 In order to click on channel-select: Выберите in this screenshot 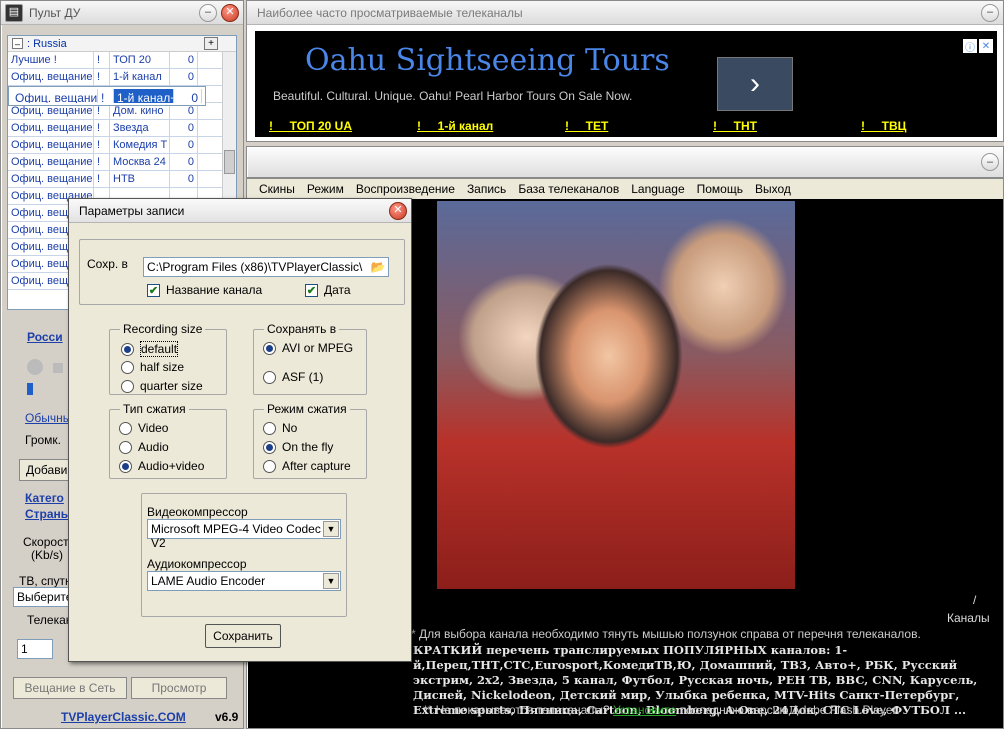, I will do `click(41, 597)`.